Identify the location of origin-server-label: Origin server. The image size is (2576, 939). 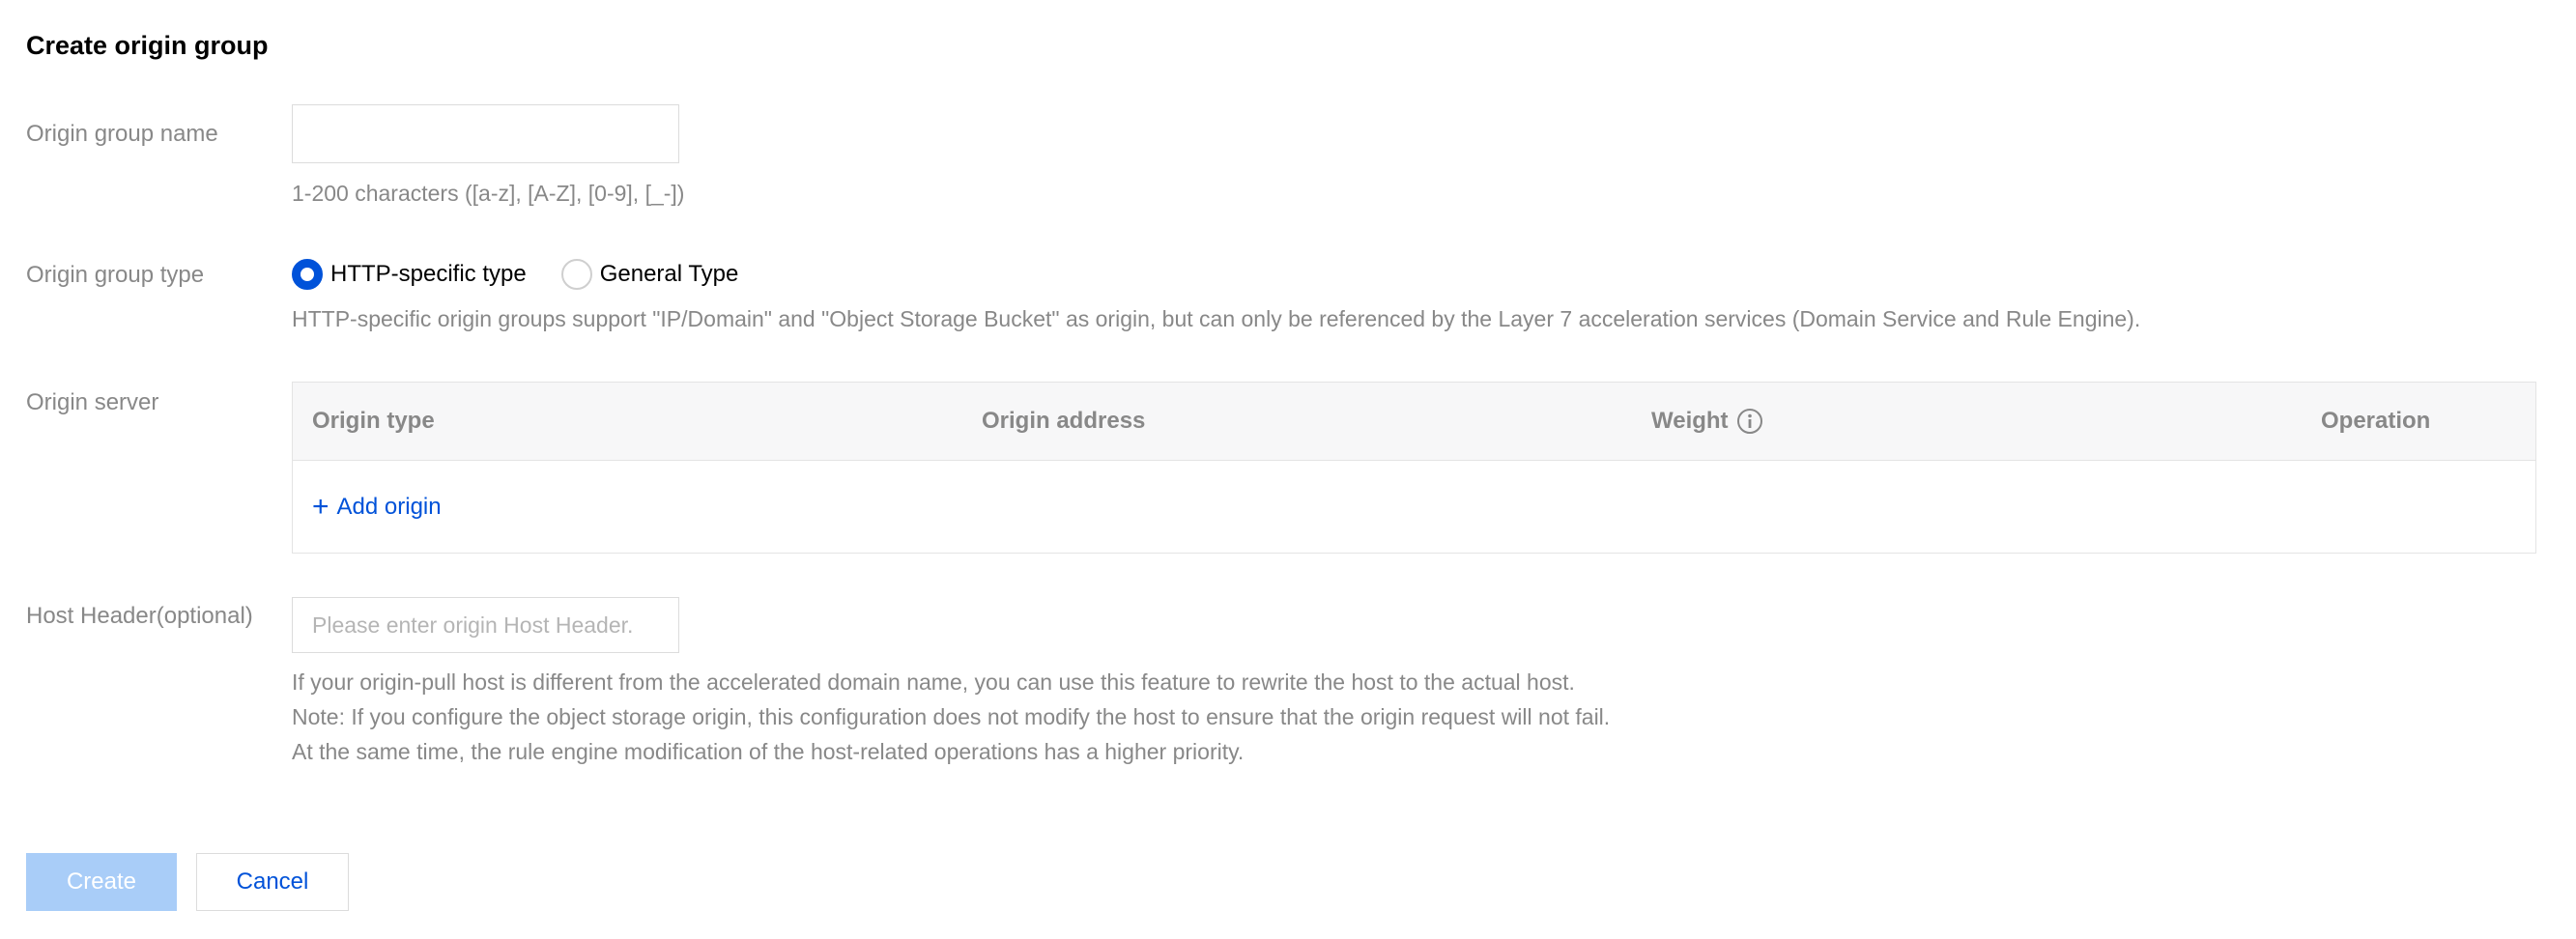
(93, 402).